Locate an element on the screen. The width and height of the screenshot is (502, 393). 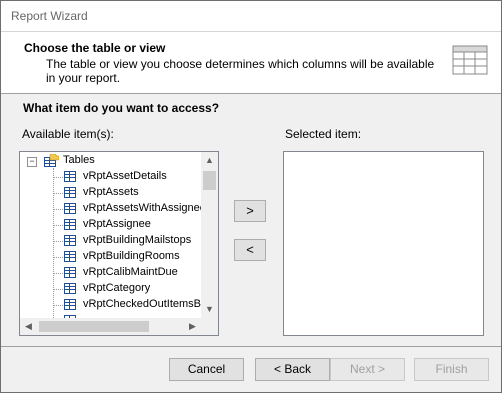
tree-item-label: vRptCalibMaintDue is located at coordinates (130, 272).